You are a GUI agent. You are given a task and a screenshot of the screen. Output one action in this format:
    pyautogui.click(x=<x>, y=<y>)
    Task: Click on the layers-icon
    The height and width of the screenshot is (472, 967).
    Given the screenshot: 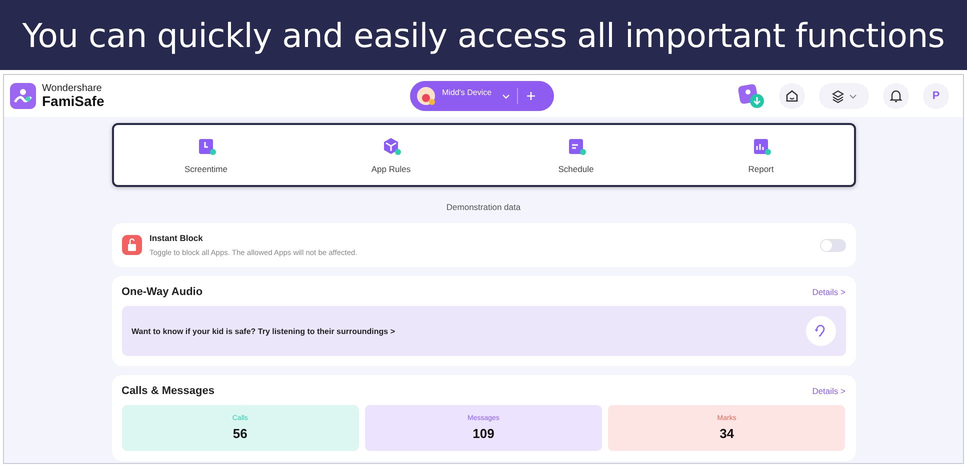 What is the action you would take?
    pyautogui.click(x=838, y=96)
    